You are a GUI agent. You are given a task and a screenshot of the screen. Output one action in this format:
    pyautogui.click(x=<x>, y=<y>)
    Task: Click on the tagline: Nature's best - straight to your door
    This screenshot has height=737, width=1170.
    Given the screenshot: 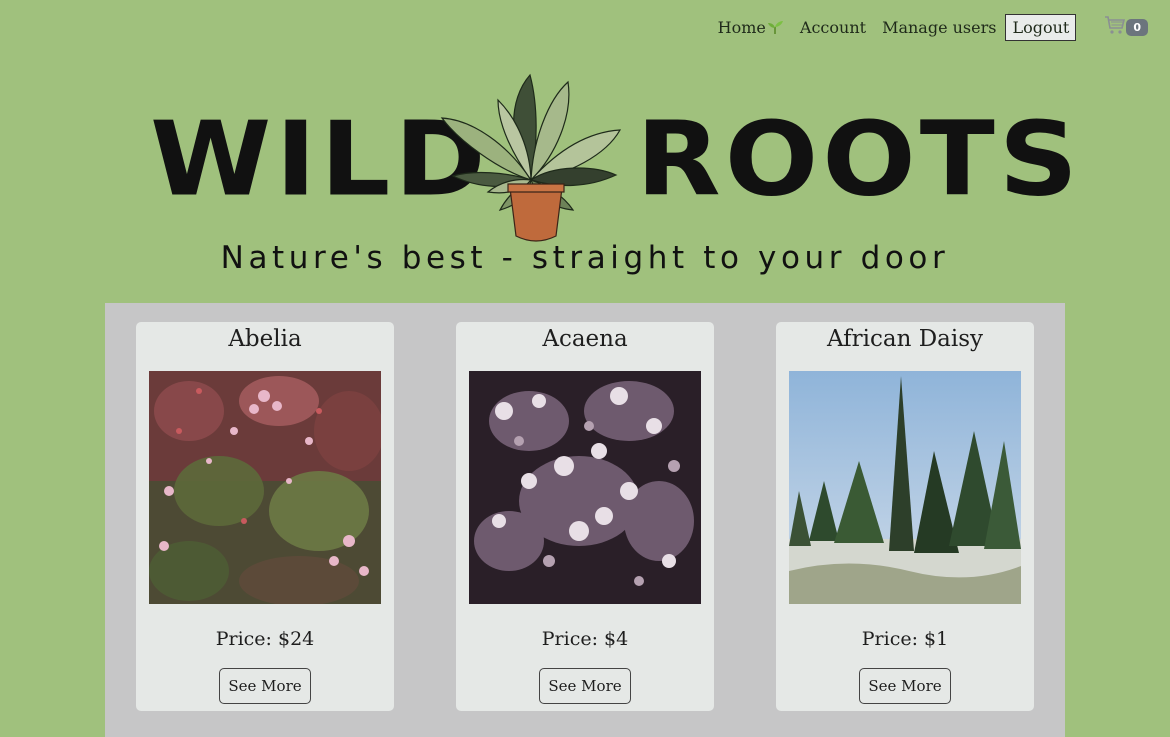 What is the action you would take?
    pyautogui.click(x=585, y=258)
    